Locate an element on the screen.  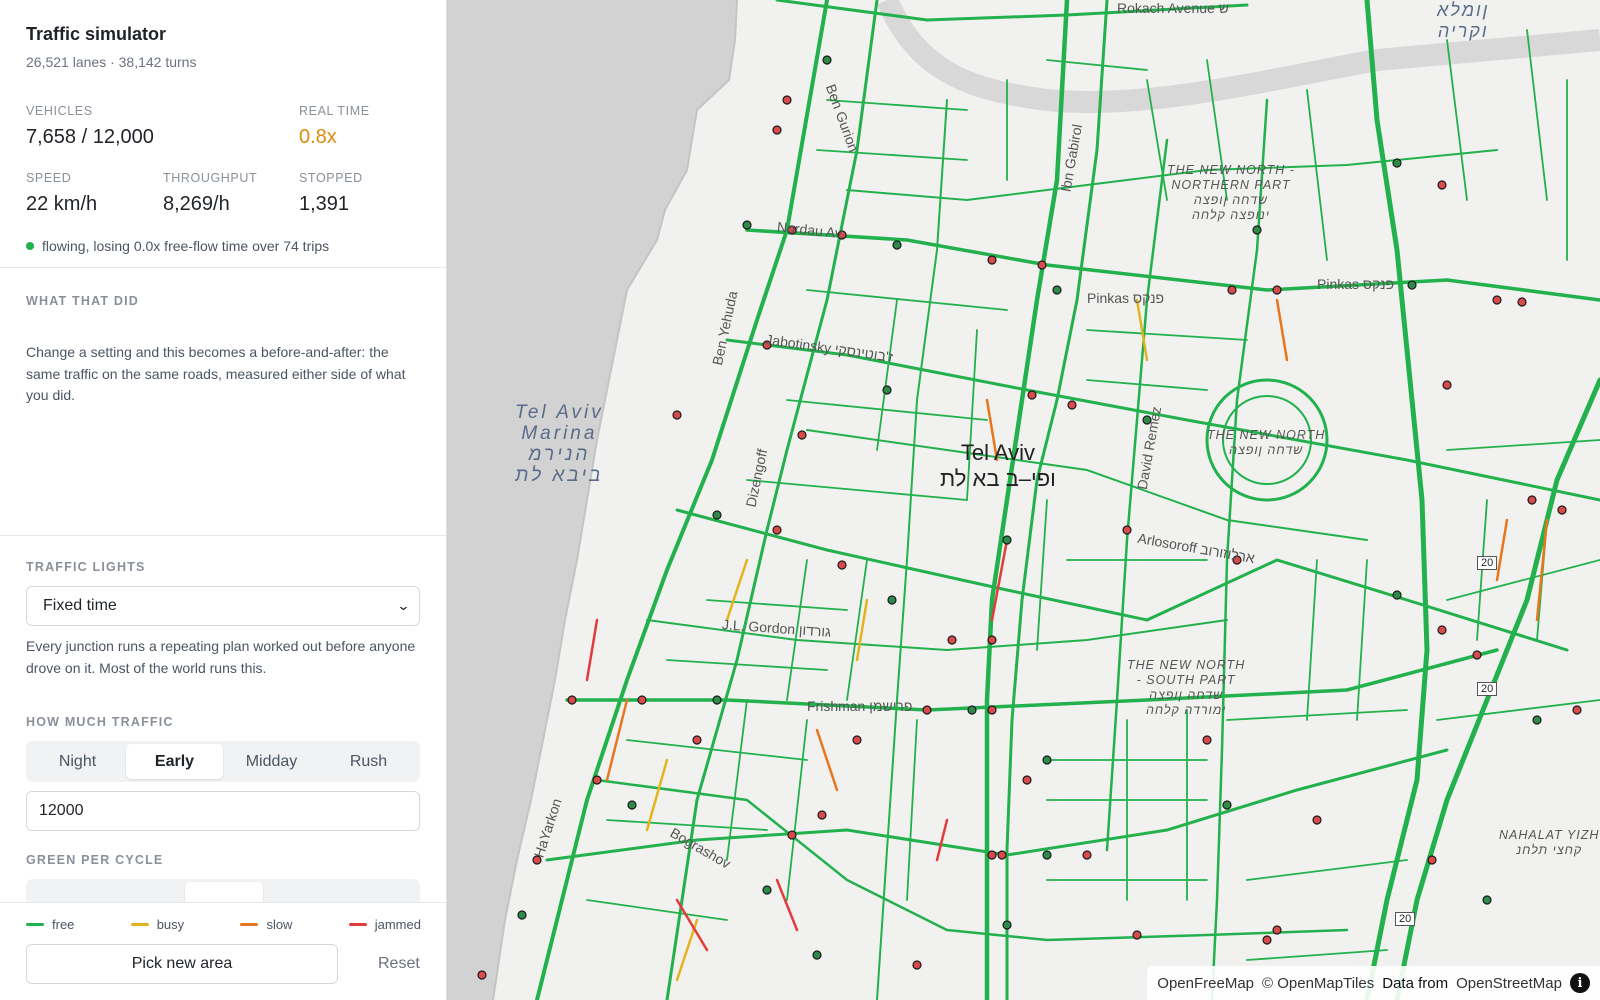
vehicle-count-input: 12000 is located at coordinates (223, 811).